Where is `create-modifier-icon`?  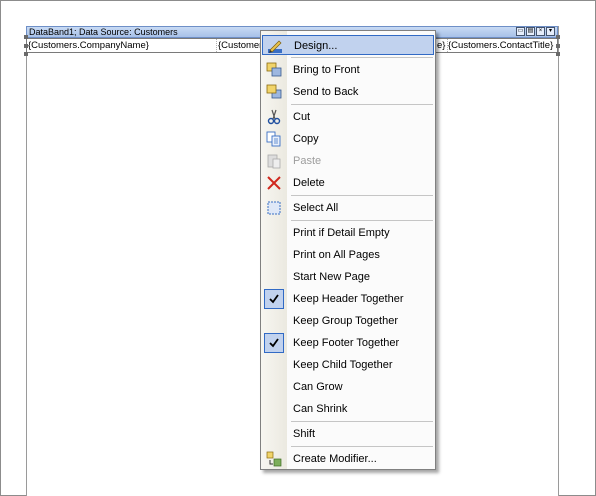 create-modifier-icon is located at coordinates (274, 459).